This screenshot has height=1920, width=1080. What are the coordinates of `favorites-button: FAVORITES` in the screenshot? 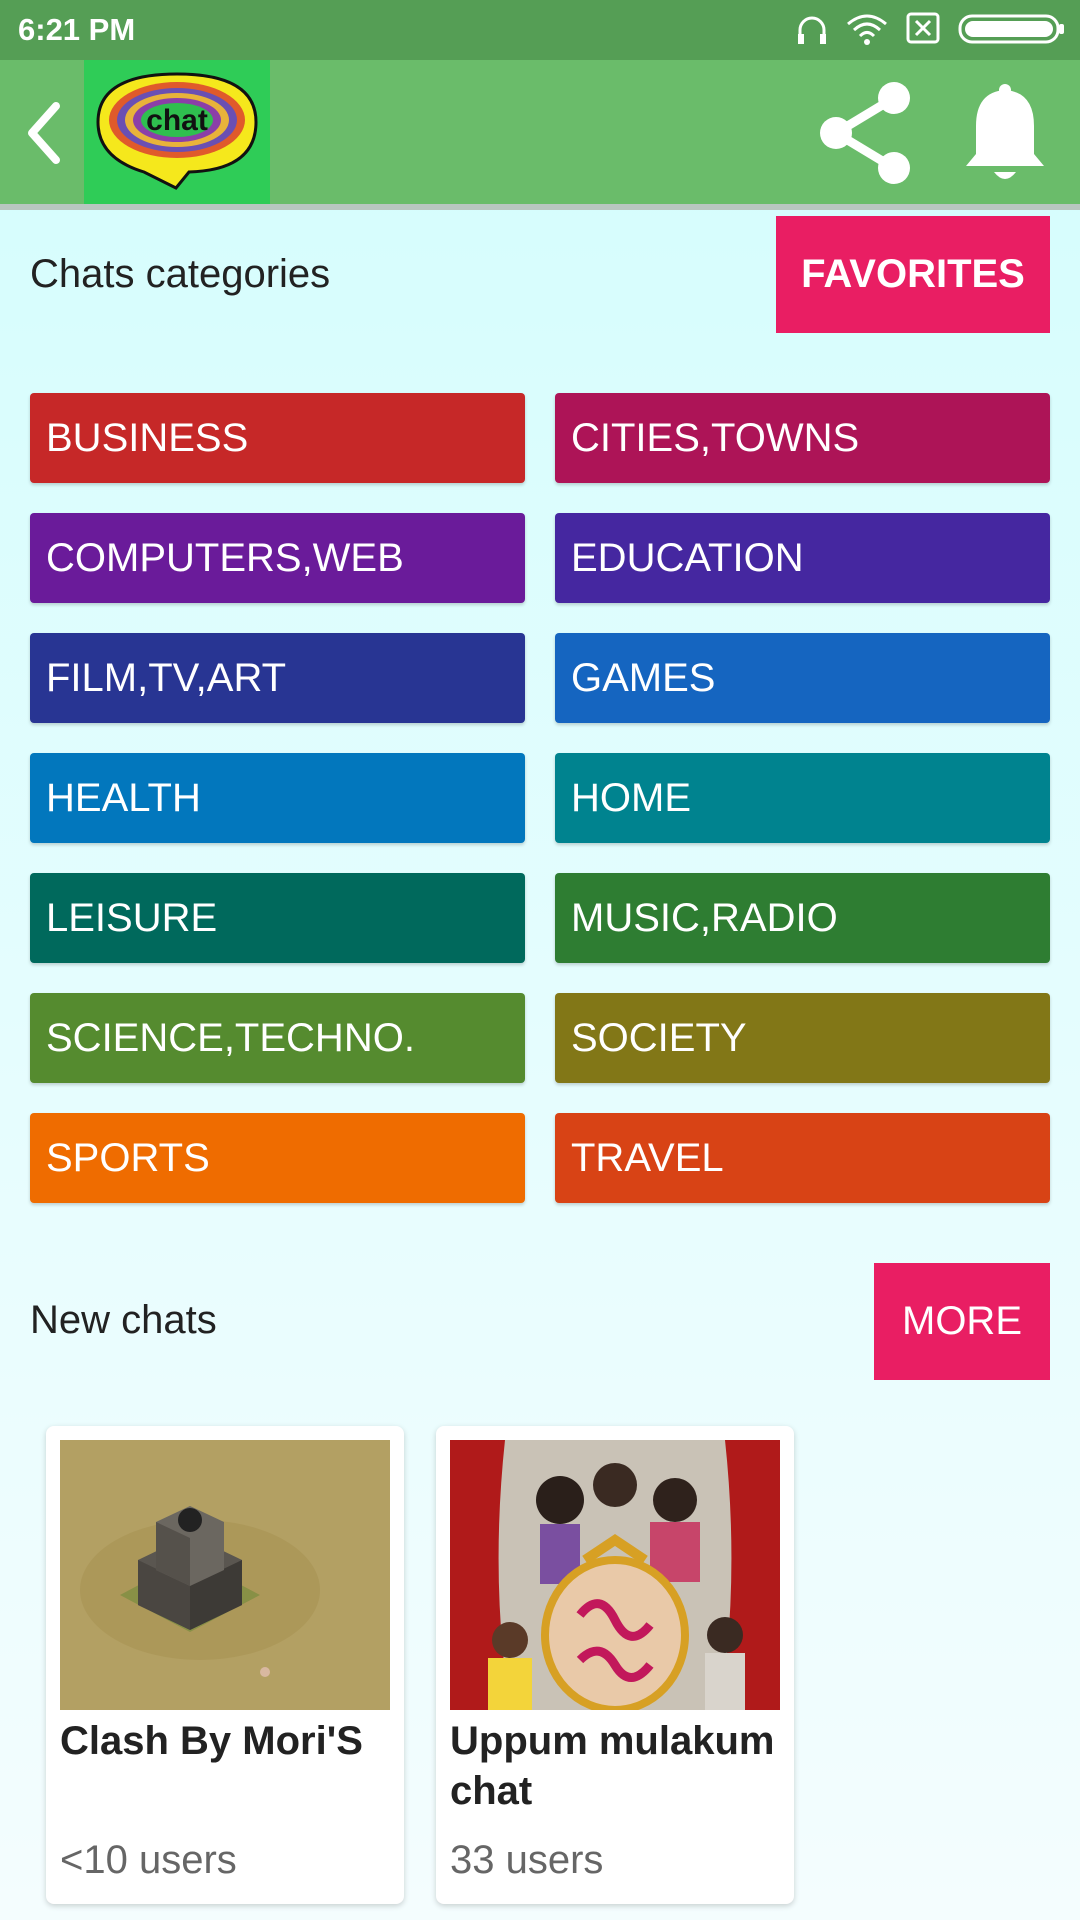 It's located at (913, 274).